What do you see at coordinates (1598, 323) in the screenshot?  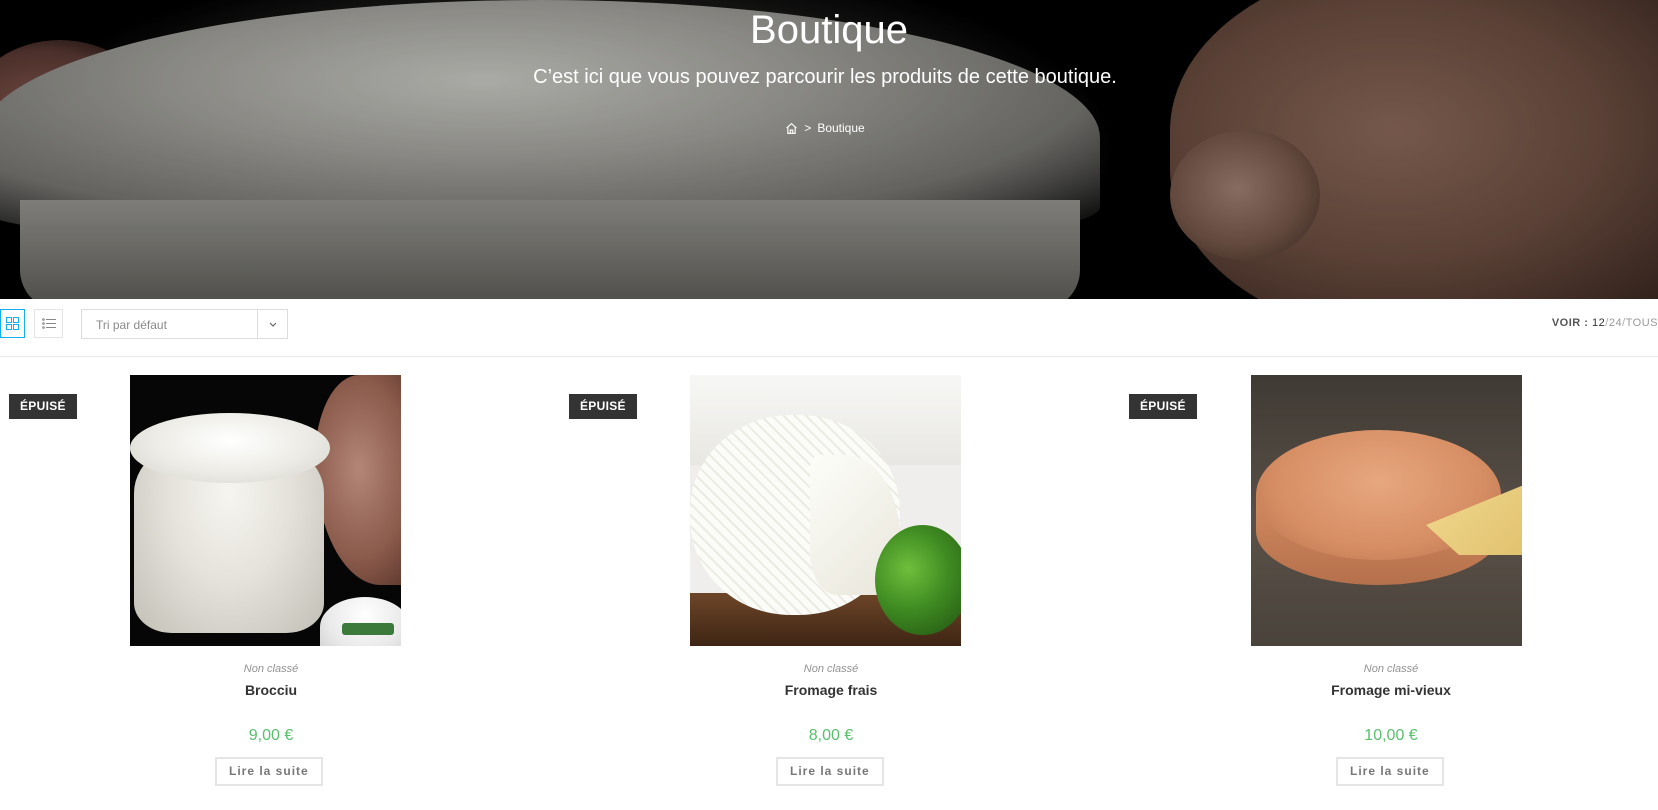 I see `per-page-option-12: 12` at bounding box center [1598, 323].